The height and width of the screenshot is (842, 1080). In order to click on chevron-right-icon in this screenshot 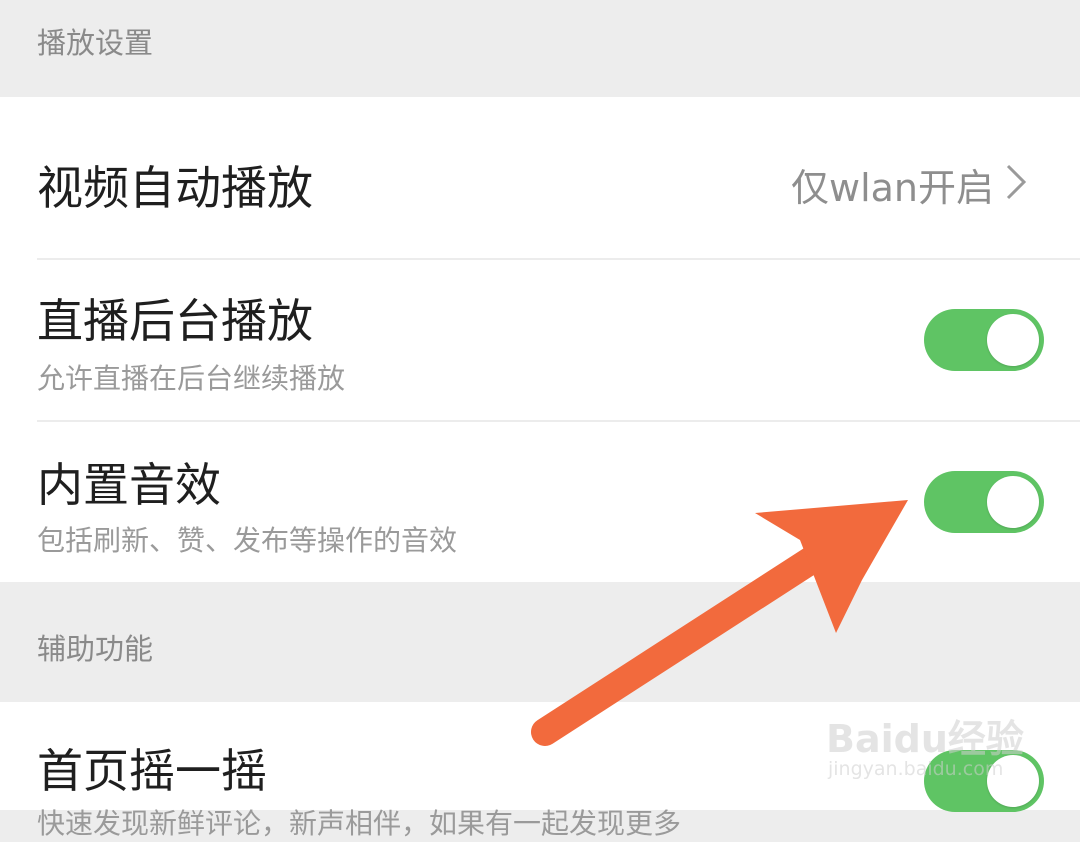, I will do `click(1016, 182)`.